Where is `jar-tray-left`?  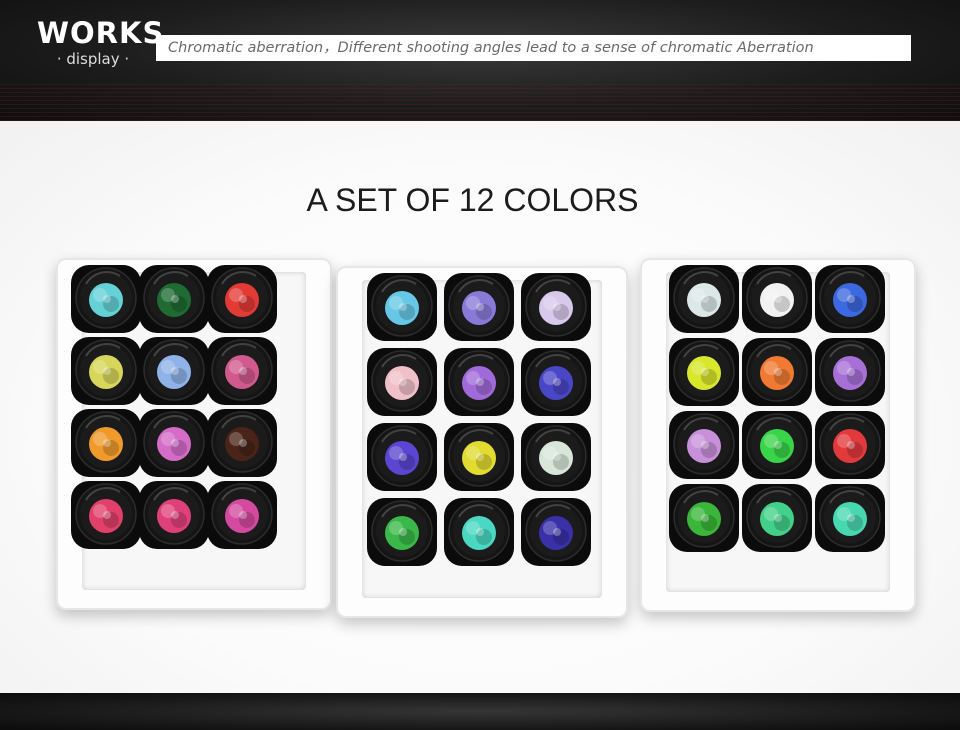 jar-tray-left is located at coordinates (194, 434).